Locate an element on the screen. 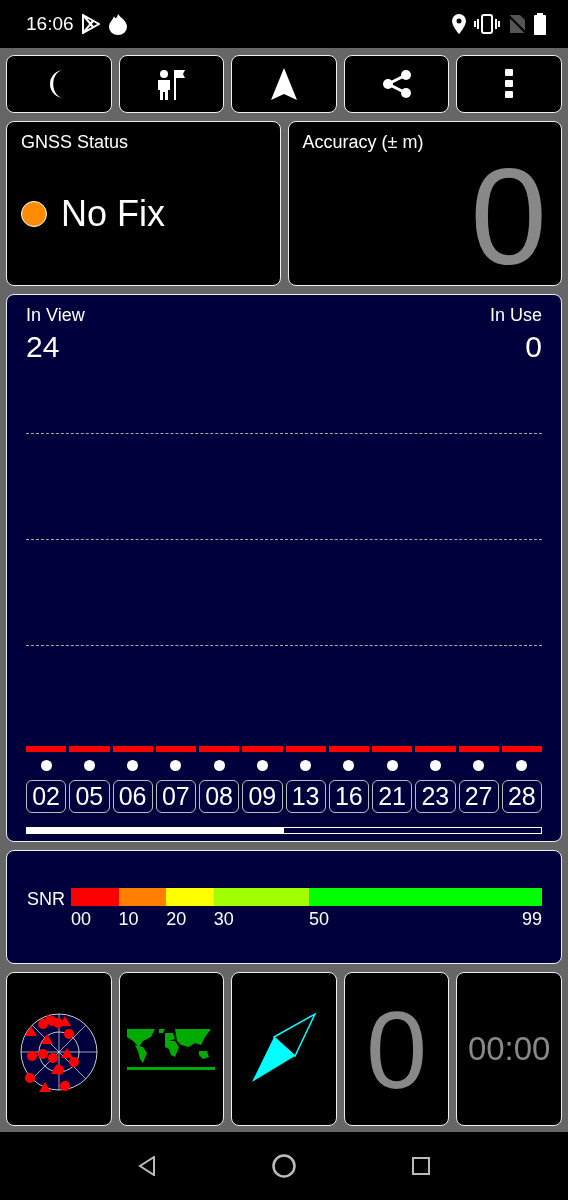  in-view-label: In View is located at coordinates (55, 315).